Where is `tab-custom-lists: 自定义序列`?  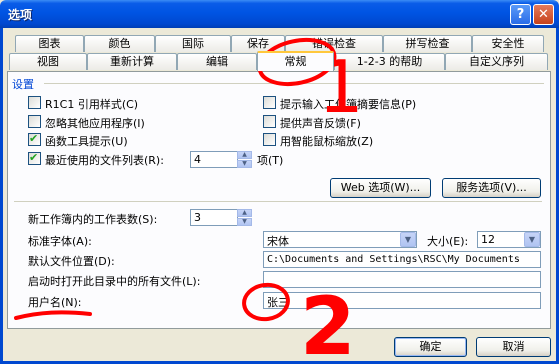
tab-custom-lists: 自定义序列 is located at coordinates (496, 61).